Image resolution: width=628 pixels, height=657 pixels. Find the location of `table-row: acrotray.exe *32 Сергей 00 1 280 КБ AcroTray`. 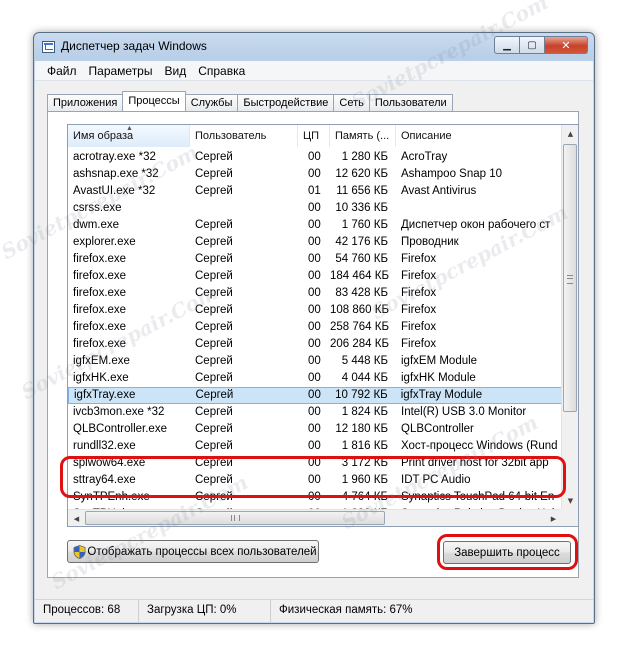

table-row: acrotray.exe *32 Сергей 00 1 280 КБ AcroTray is located at coordinates (315, 157).